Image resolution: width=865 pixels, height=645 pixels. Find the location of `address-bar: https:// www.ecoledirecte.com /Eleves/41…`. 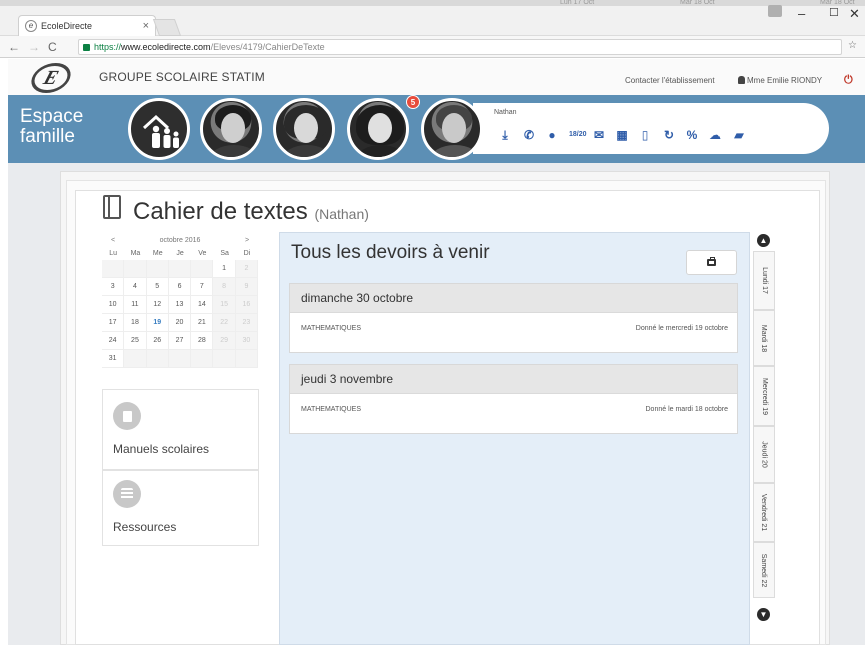

address-bar: https:// www.ecoledirecte.com /Eleves/41… is located at coordinates (460, 47).